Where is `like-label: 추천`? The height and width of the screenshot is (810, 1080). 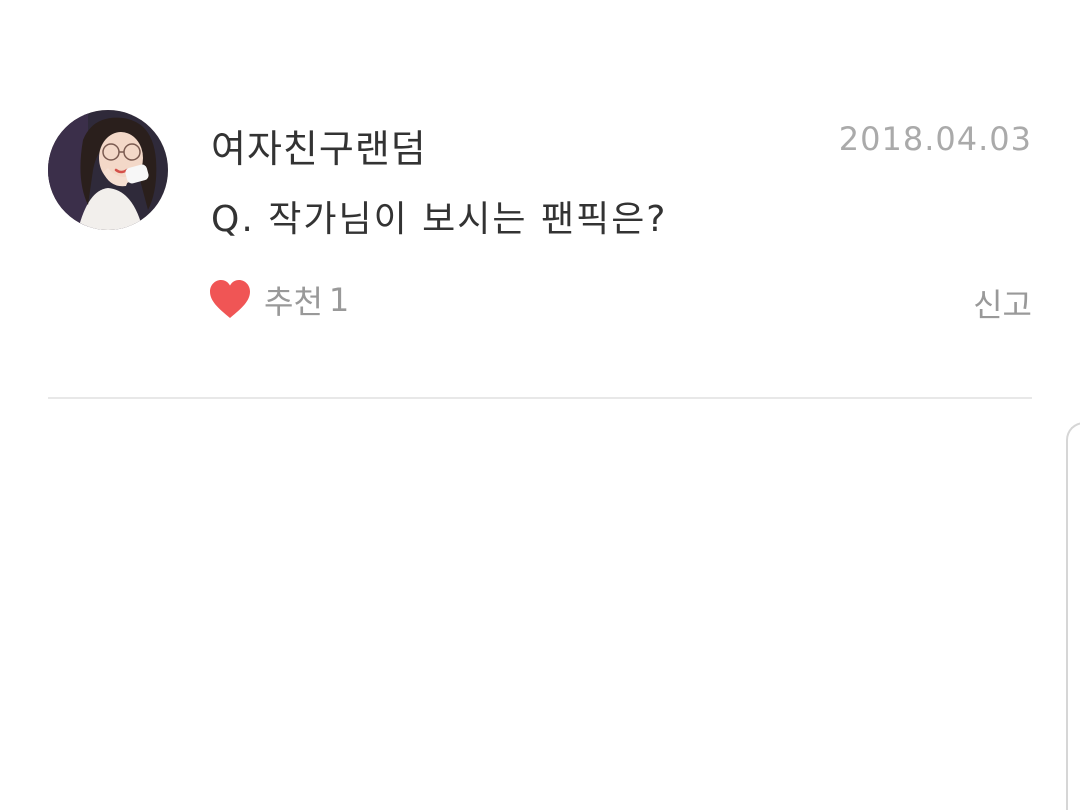 like-label: 추천 is located at coordinates (293, 302).